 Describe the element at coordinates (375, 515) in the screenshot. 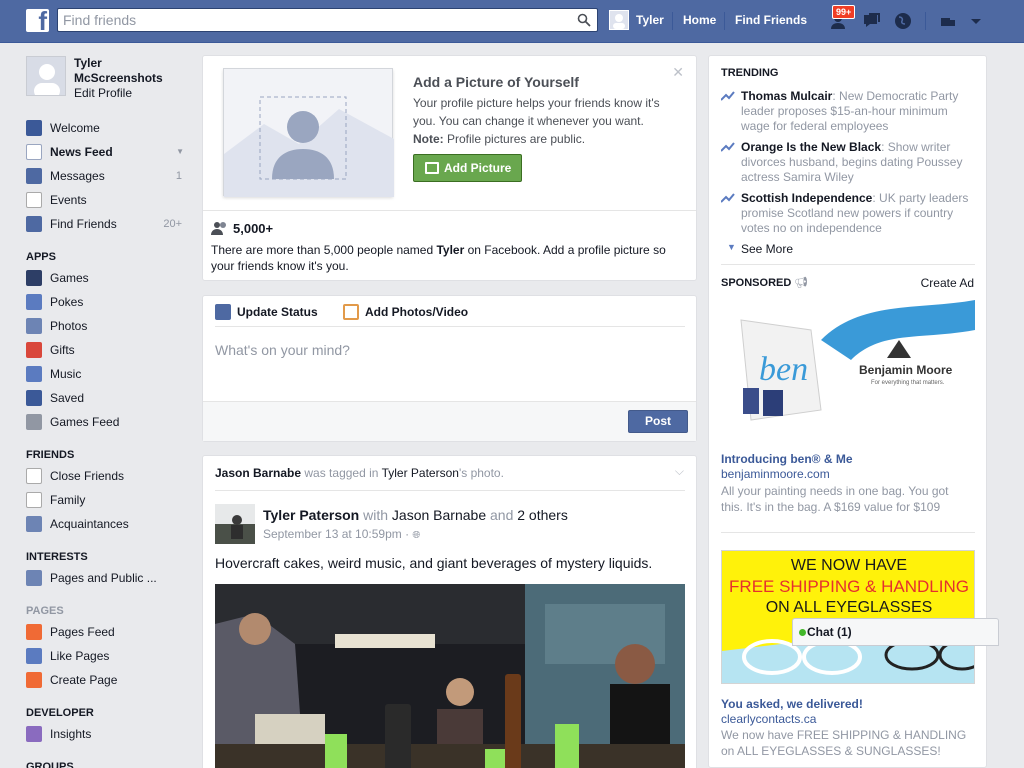

I see `with-word: with` at that location.